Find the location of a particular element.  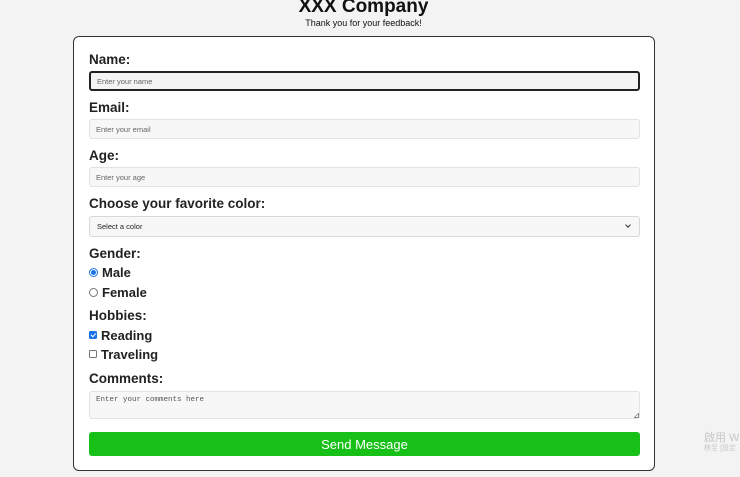

chevron-down-icon is located at coordinates (628, 225).